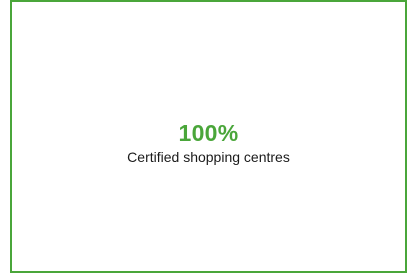 The image size is (409, 275). What do you see at coordinates (208, 157) in the screenshot?
I see `stat-label: Certified shopping centres` at bounding box center [208, 157].